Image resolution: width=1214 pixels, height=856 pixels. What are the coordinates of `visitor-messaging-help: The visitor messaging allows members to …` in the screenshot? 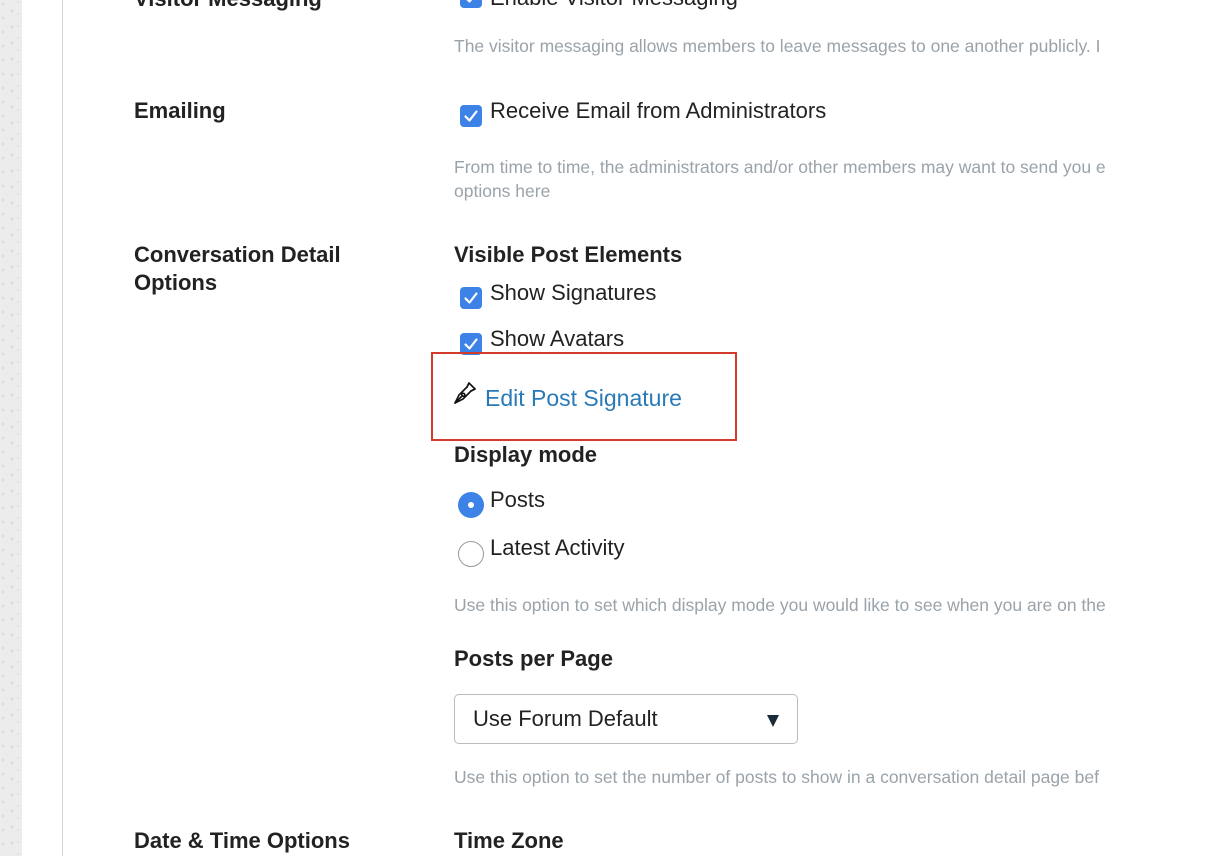 It's located at (777, 46).